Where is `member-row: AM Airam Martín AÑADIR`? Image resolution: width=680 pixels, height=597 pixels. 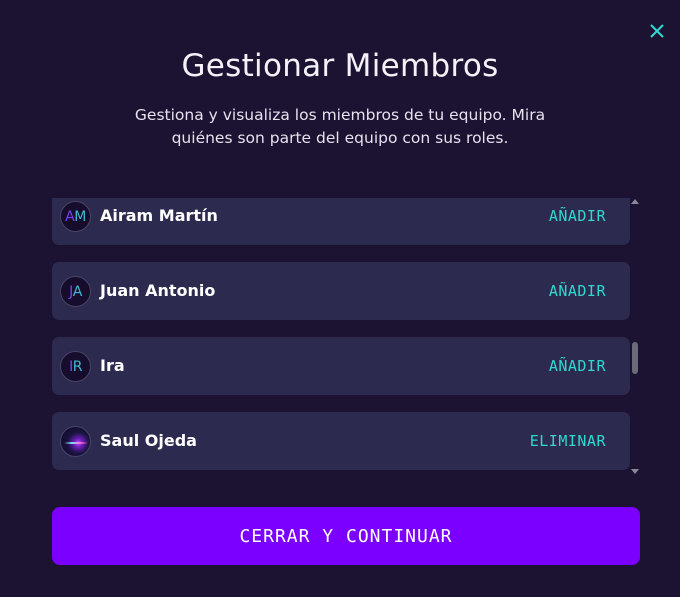
member-row: AM Airam Martín AÑADIR is located at coordinates (341, 221).